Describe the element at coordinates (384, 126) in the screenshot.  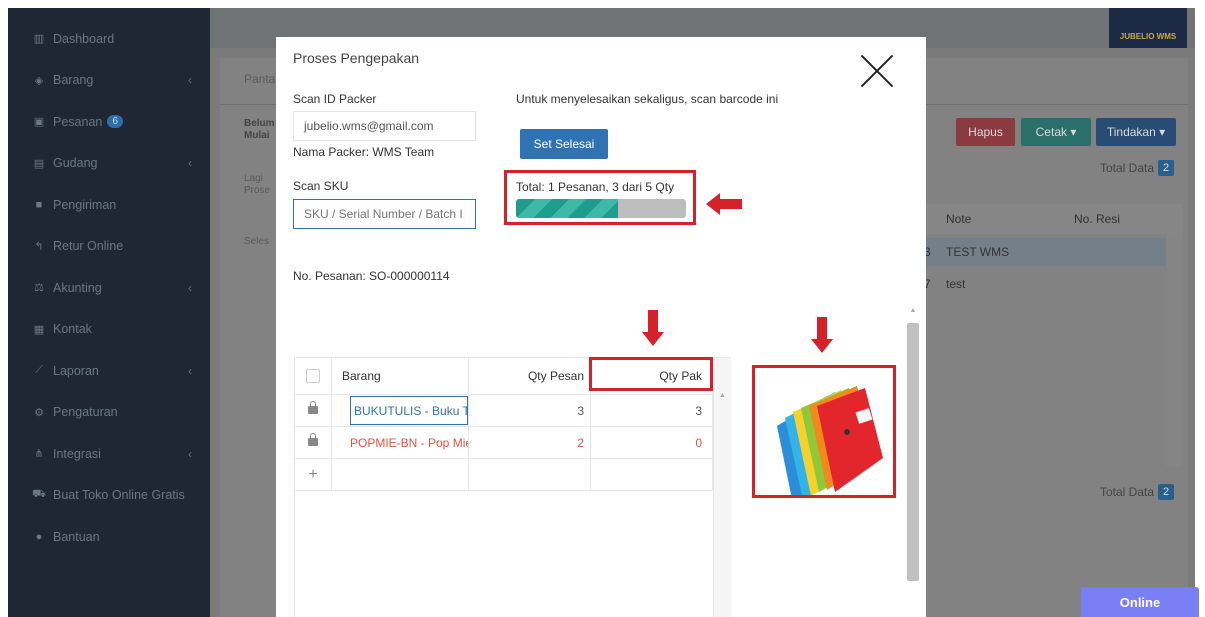
I see `packer-id-input: jubelio.wms@gmail.com` at that location.